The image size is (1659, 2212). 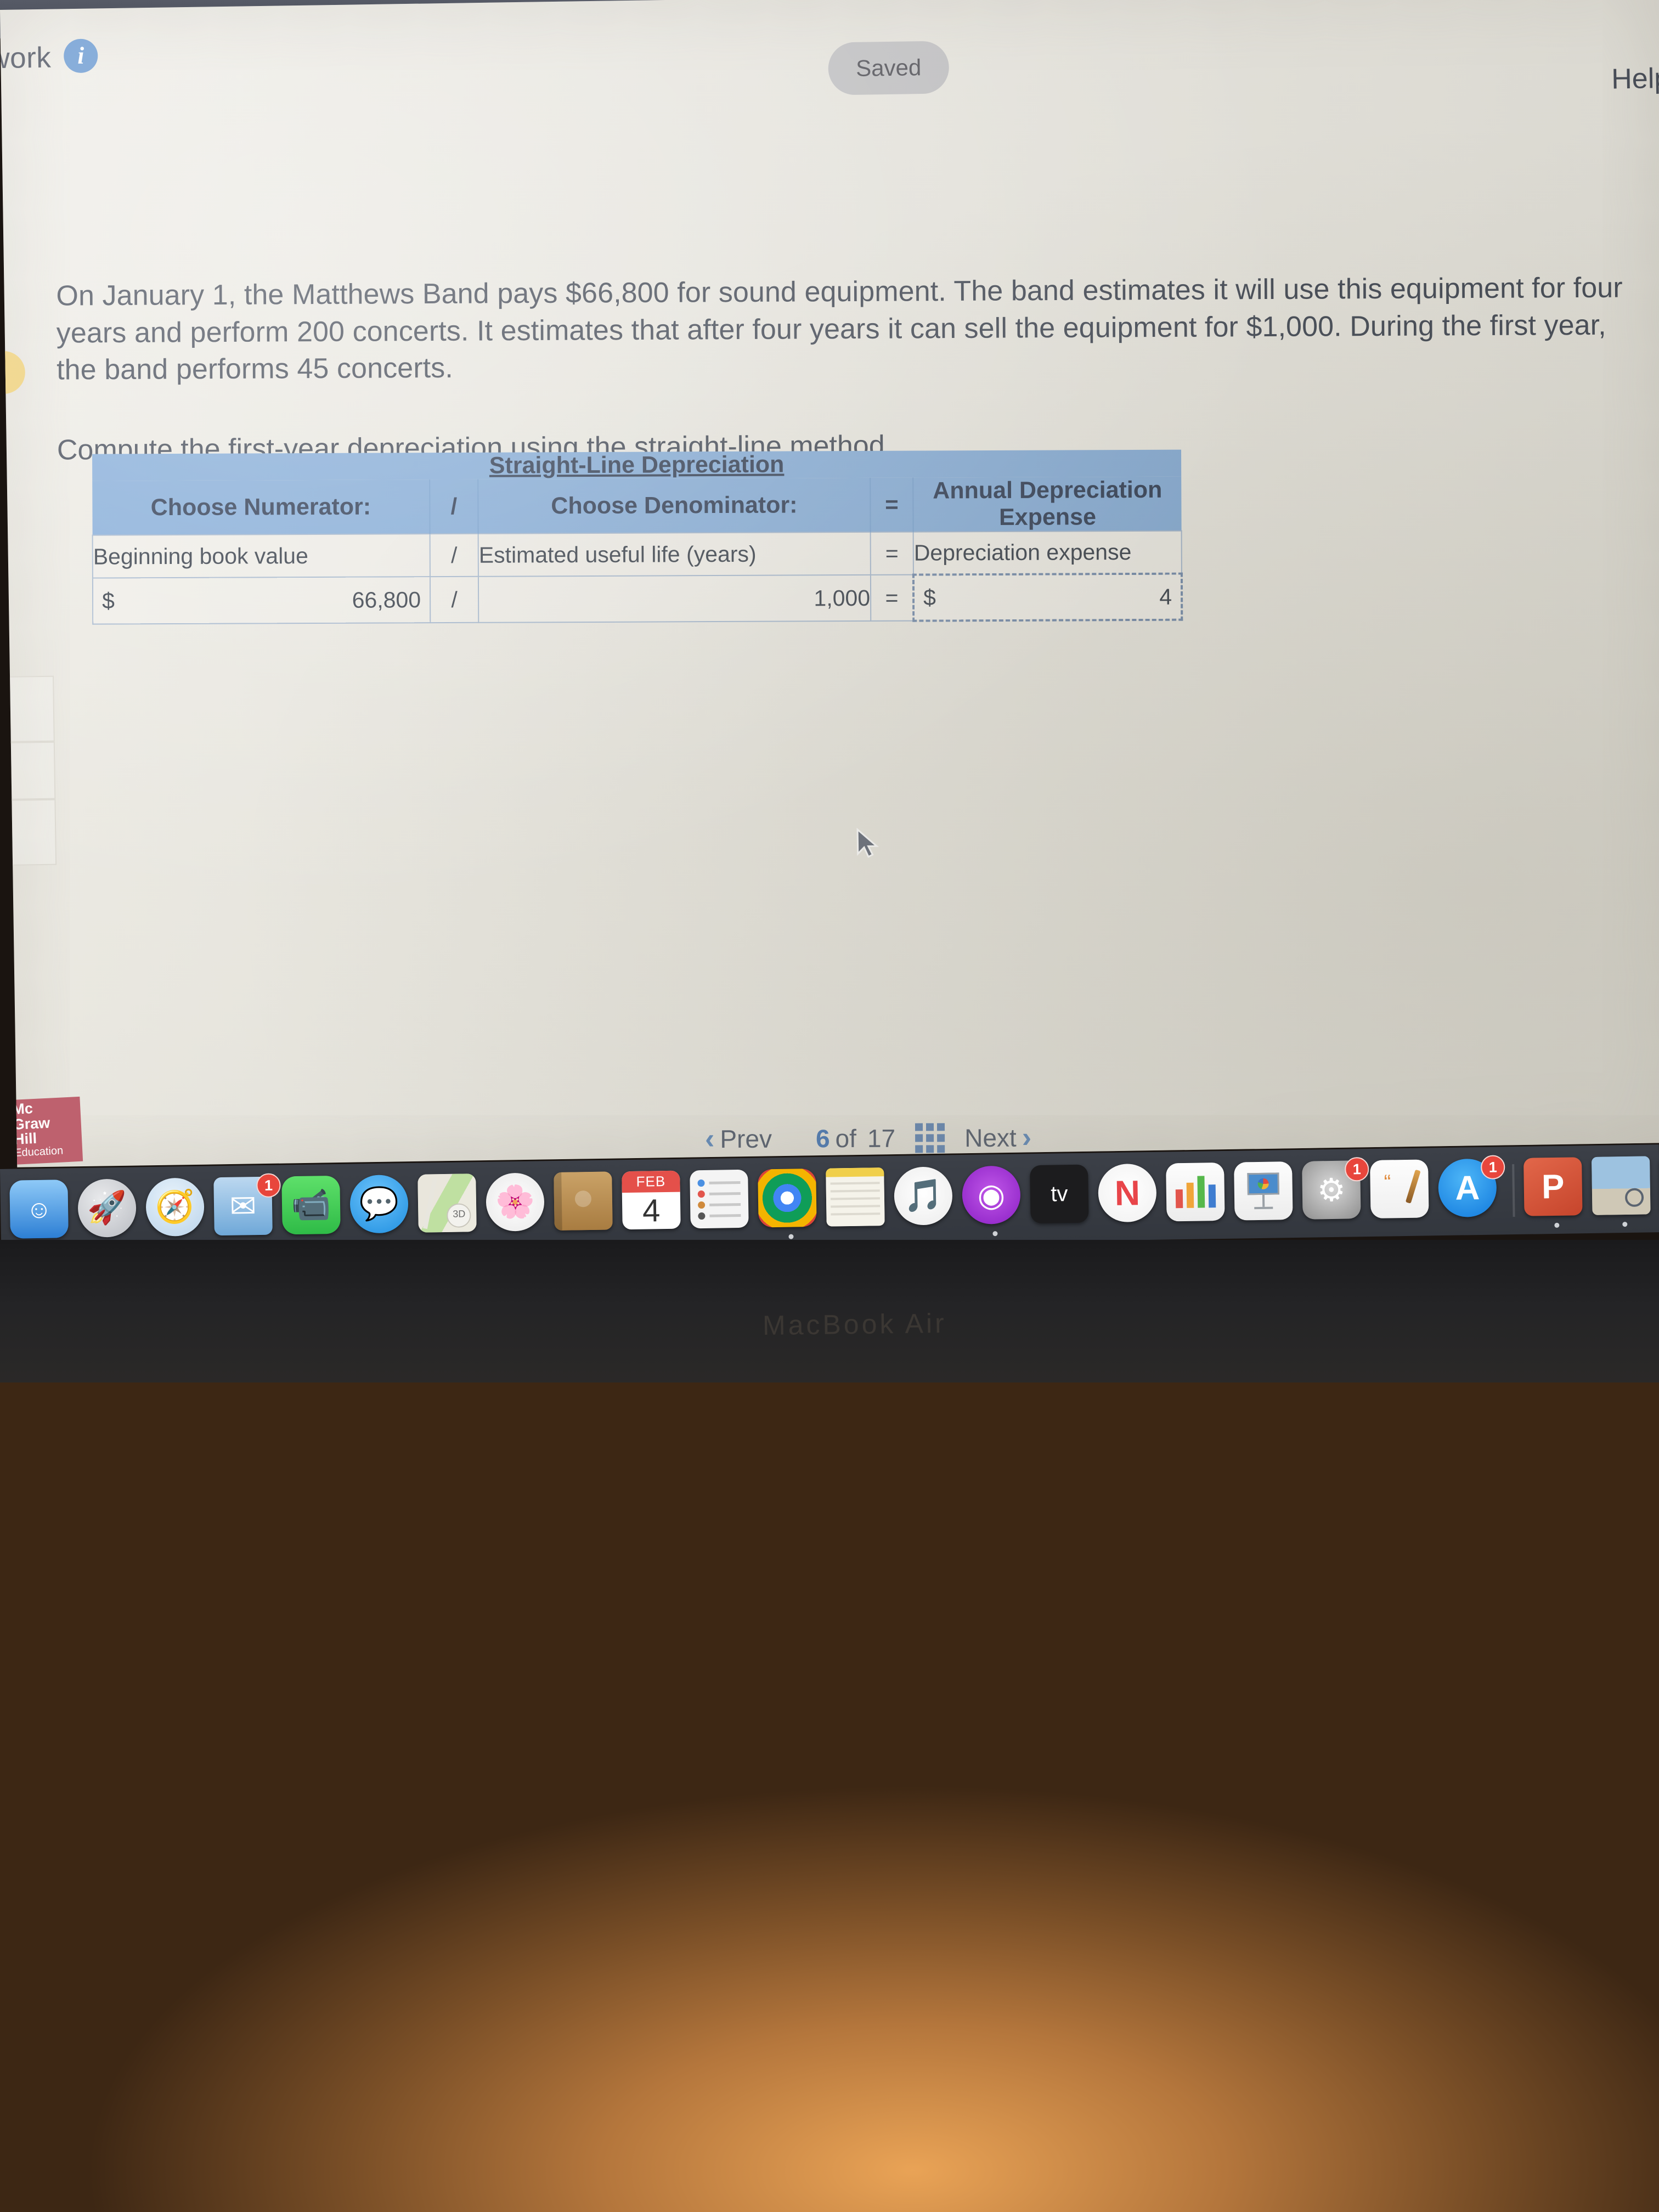 What do you see at coordinates (13, 373) in the screenshot?
I see `left-edge-yellow-indicator` at bounding box center [13, 373].